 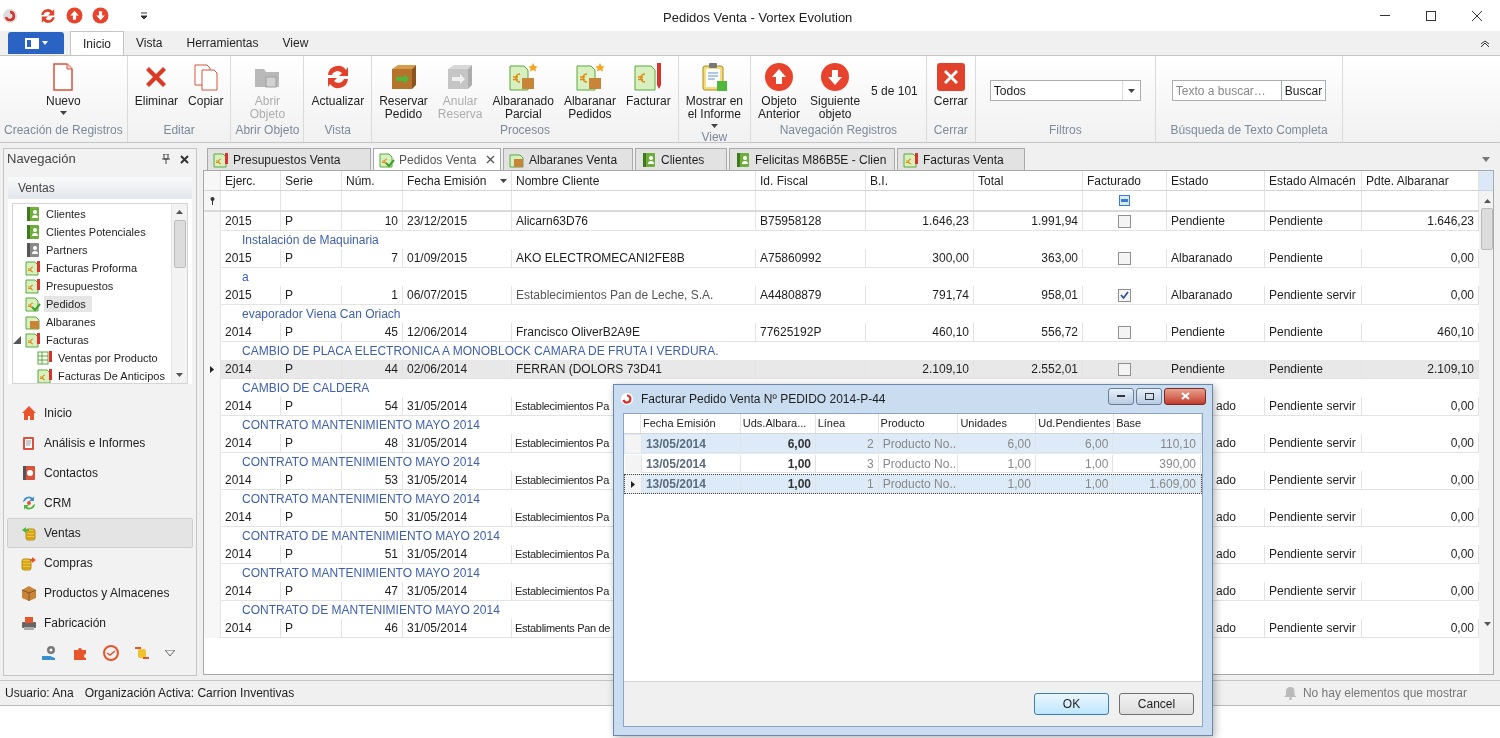 I want to click on table-cell: 110,10, so click(x=1157, y=444).